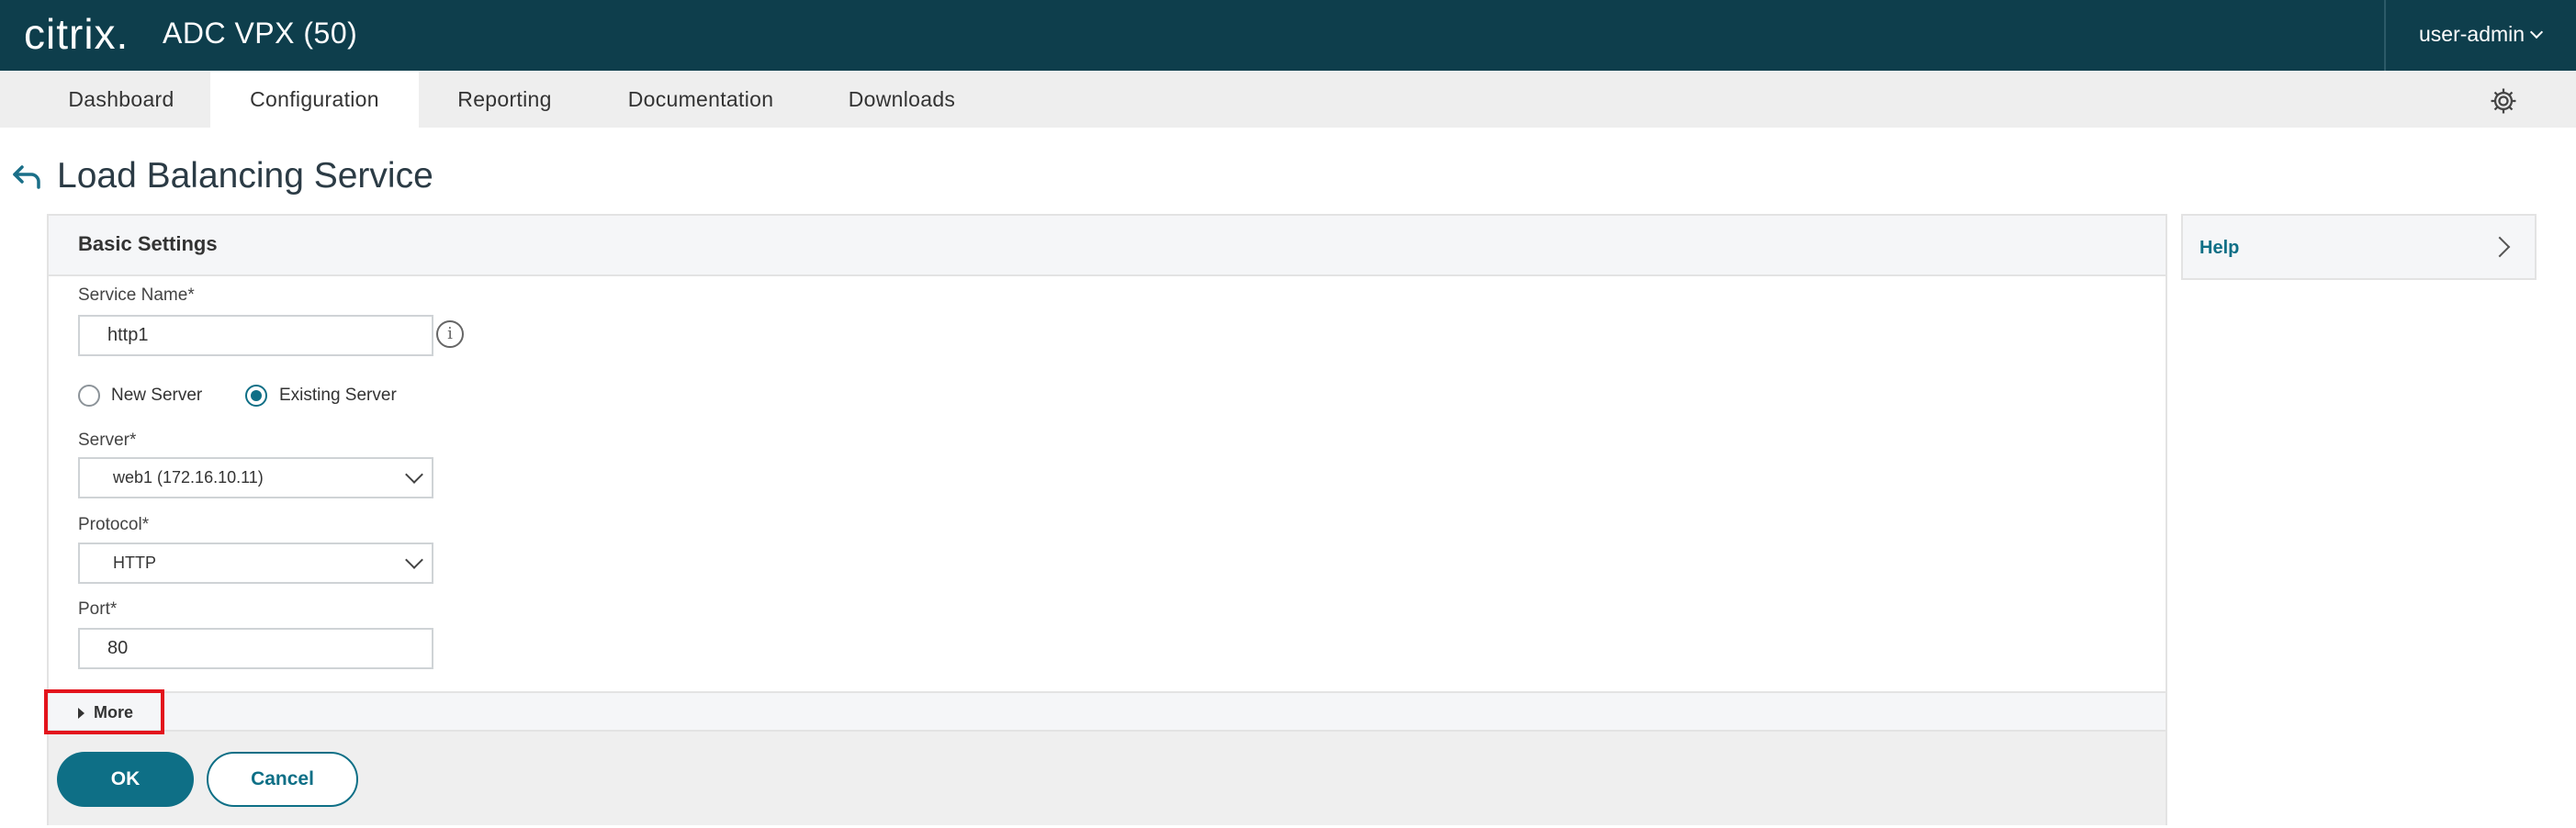 The width and height of the screenshot is (2576, 828). What do you see at coordinates (76, 34) in the screenshot?
I see `citrix-logo: citrix.` at bounding box center [76, 34].